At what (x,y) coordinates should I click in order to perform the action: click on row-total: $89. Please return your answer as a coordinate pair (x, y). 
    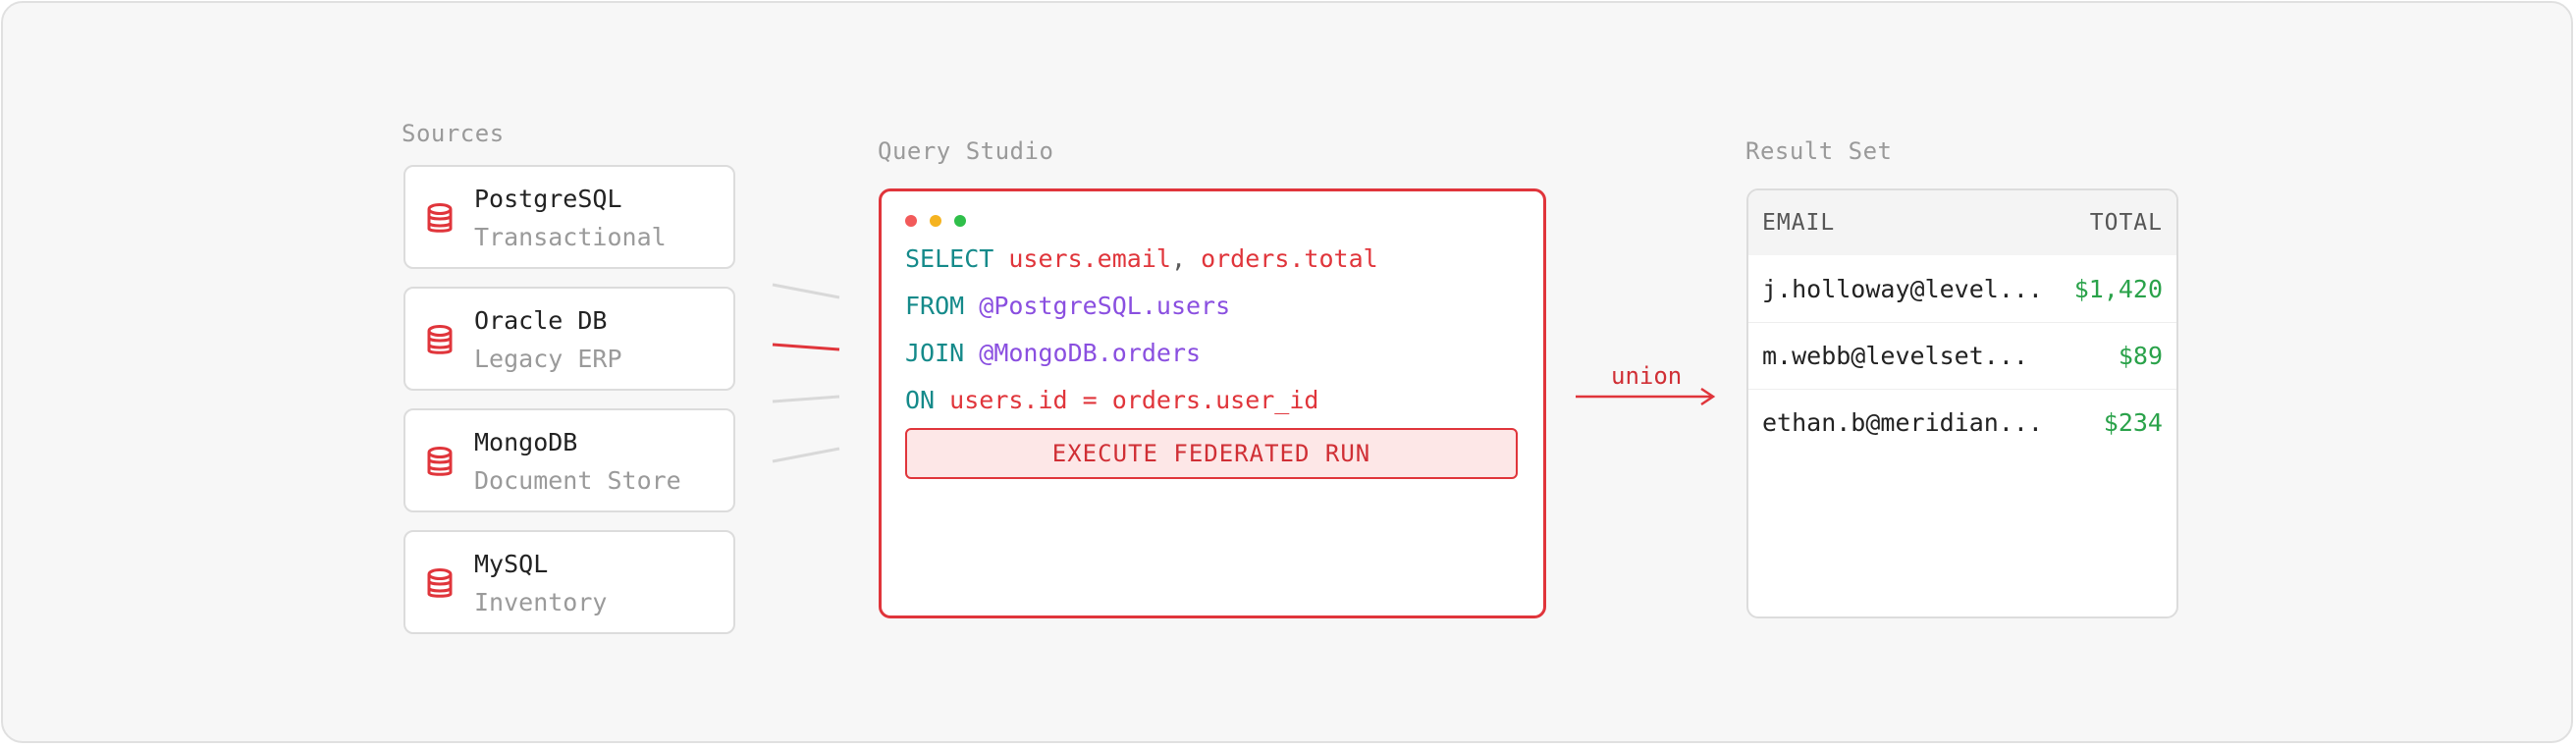
    Looking at the image, I should click on (2140, 356).